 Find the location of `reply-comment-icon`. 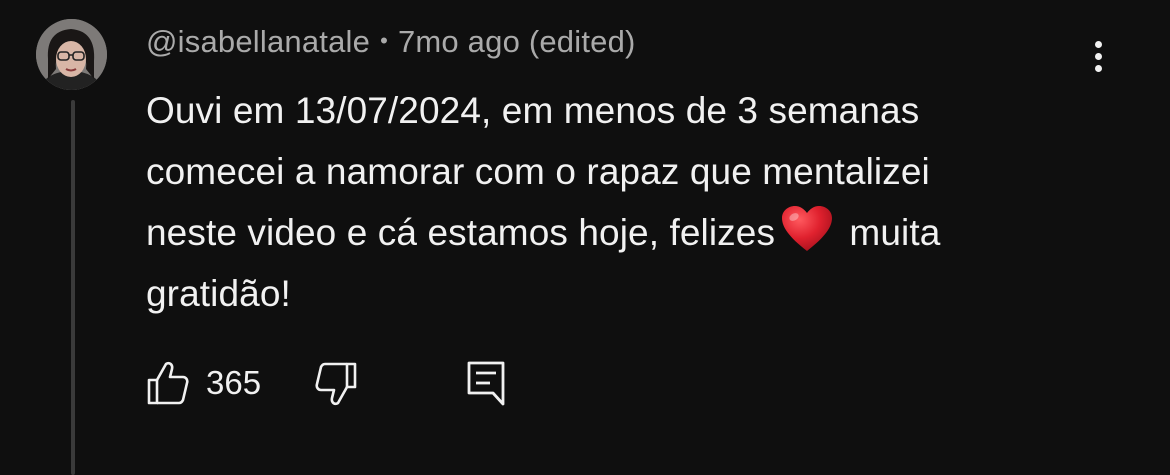

reply-comment-icon is located at coordinates (486, 383).